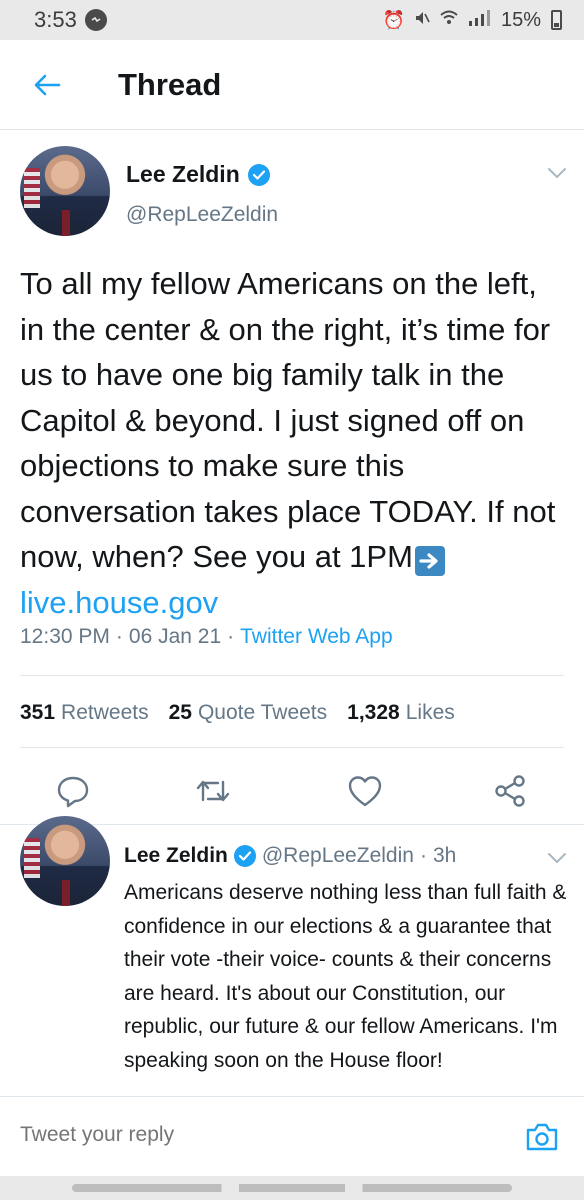  I want to click on alarm-icon: ⏰, so click(393, 19).